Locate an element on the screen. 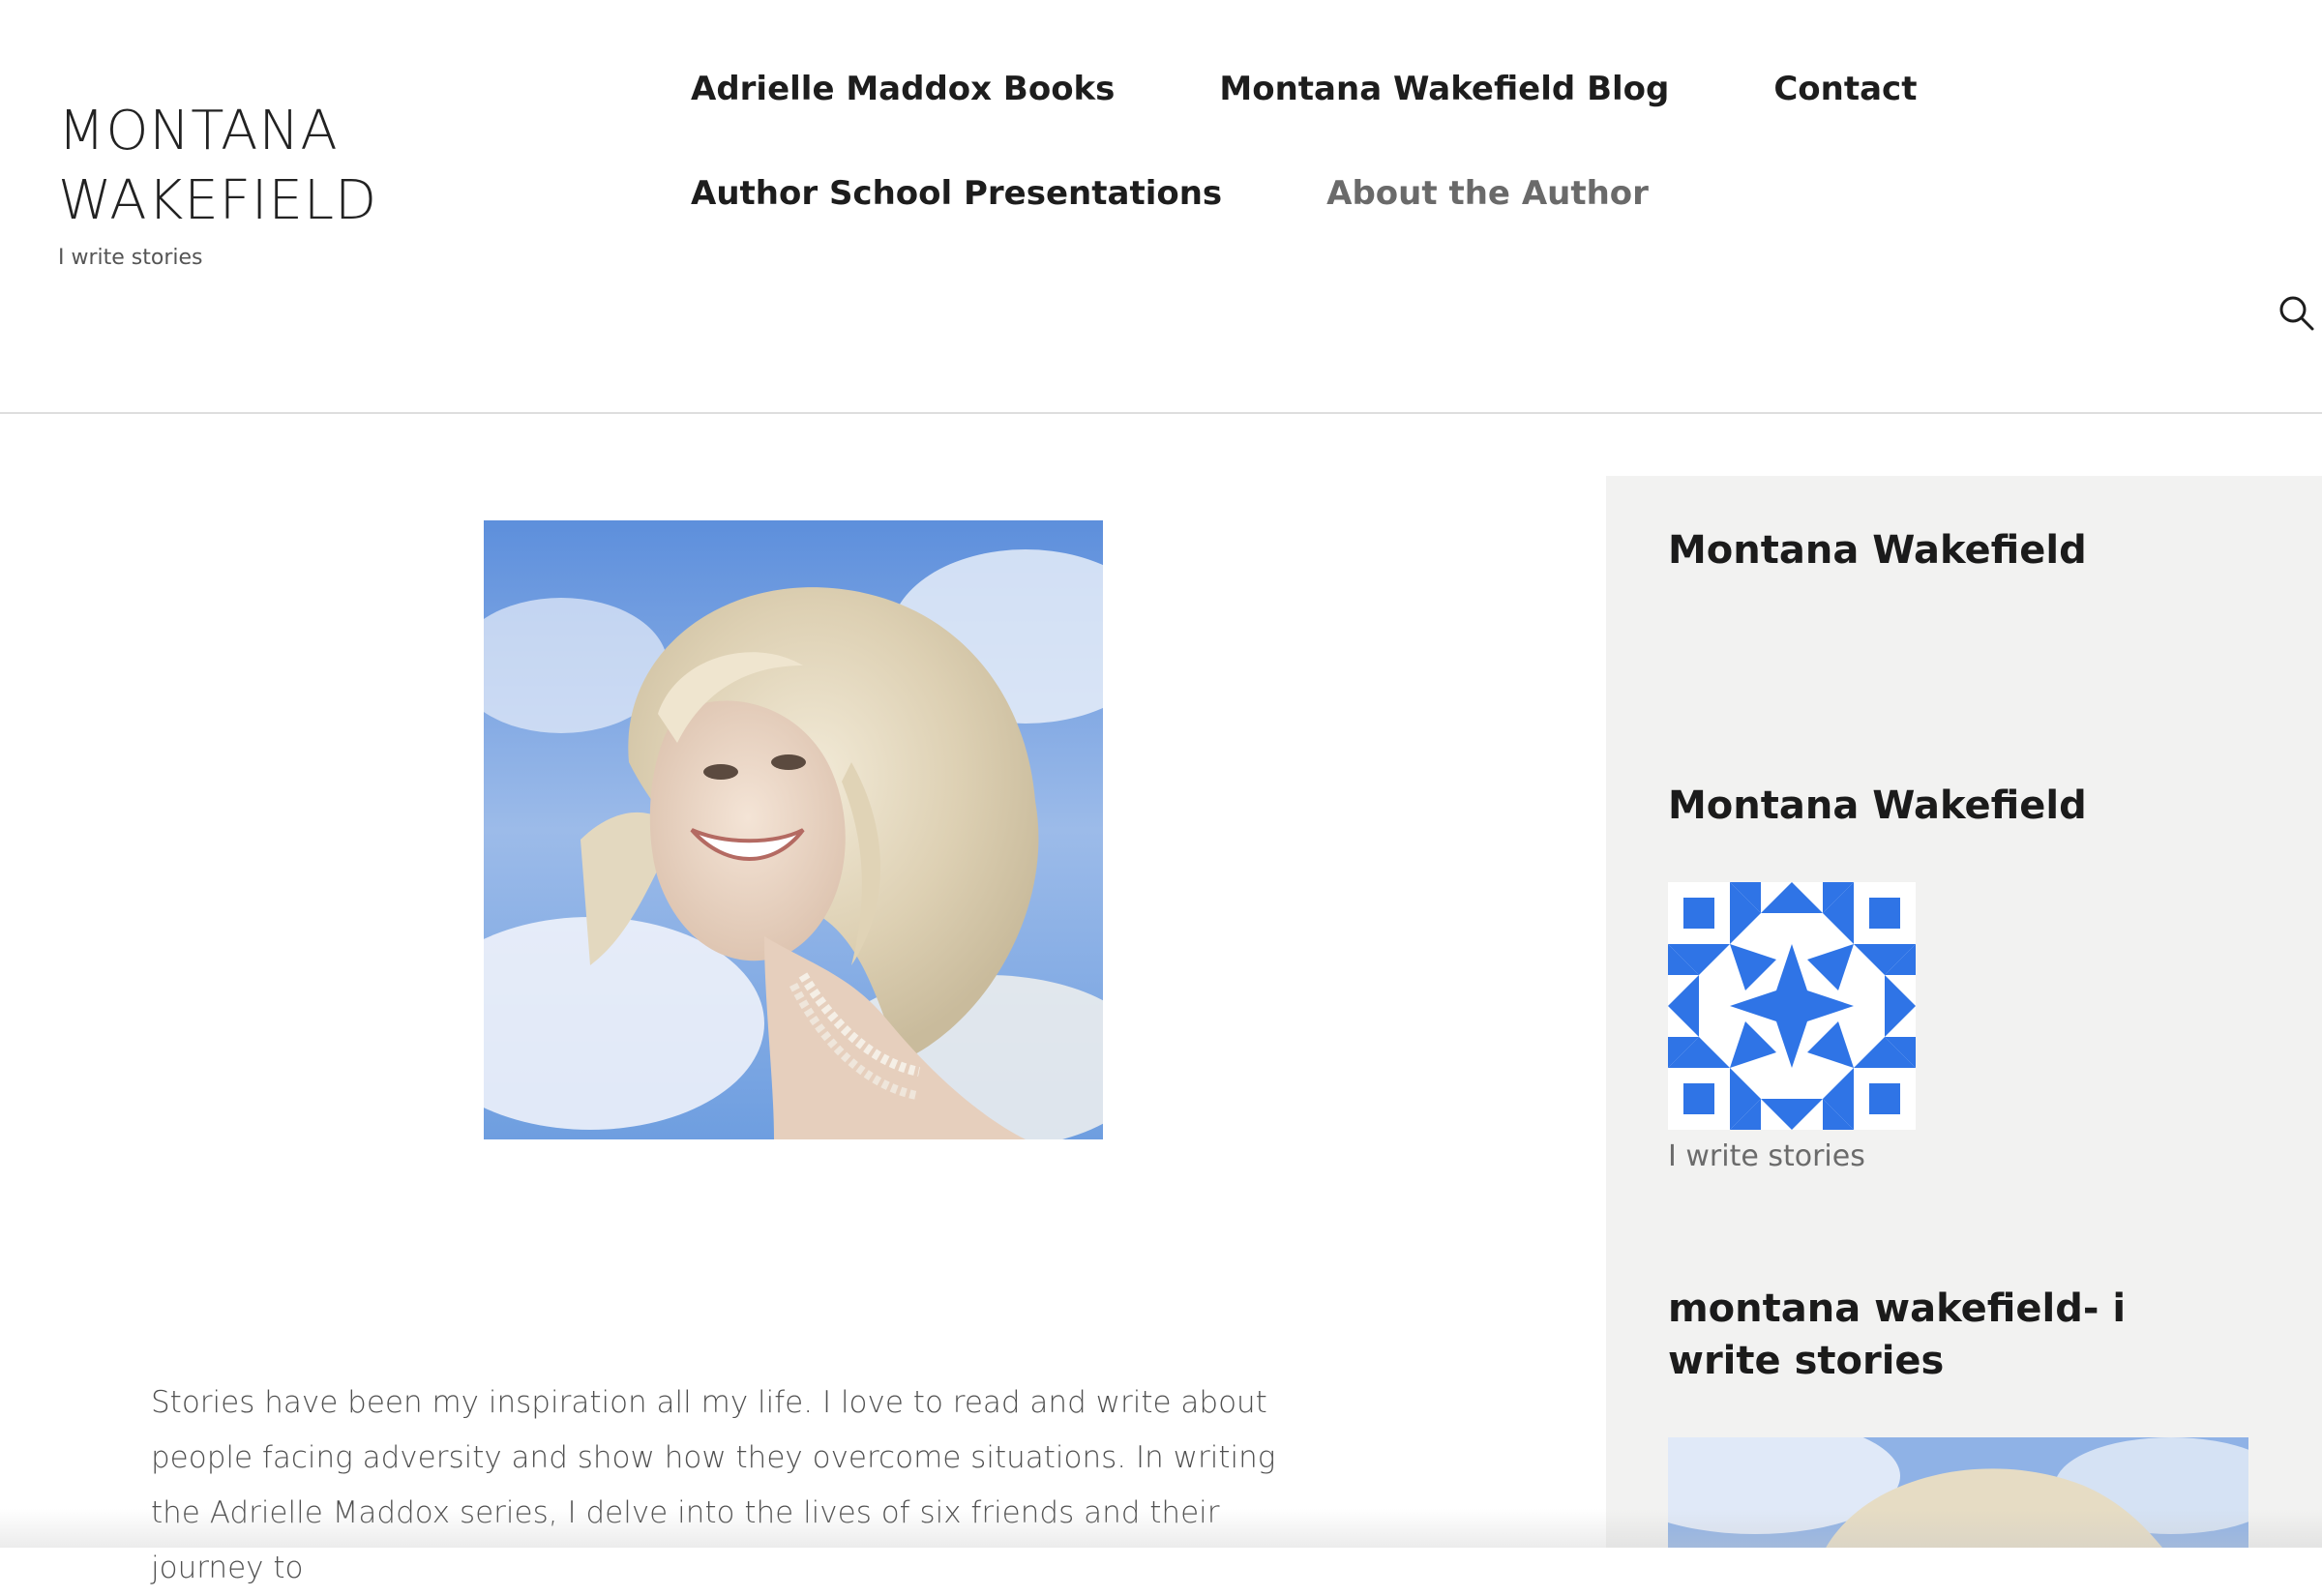 The image size is (2322, 1596). search-button is located at coordinates (2296, 313).